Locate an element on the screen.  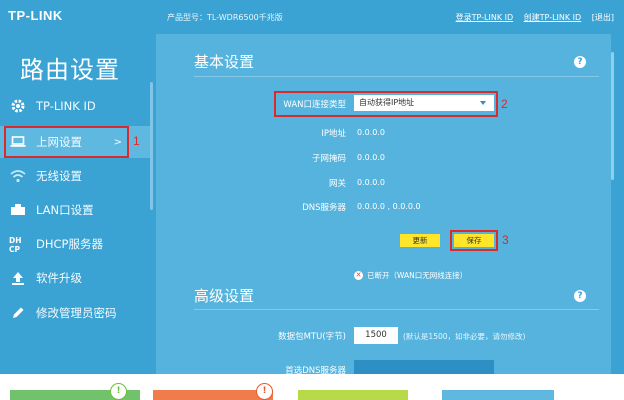
logout-link: [退出] is located at coordinates (603, 17).